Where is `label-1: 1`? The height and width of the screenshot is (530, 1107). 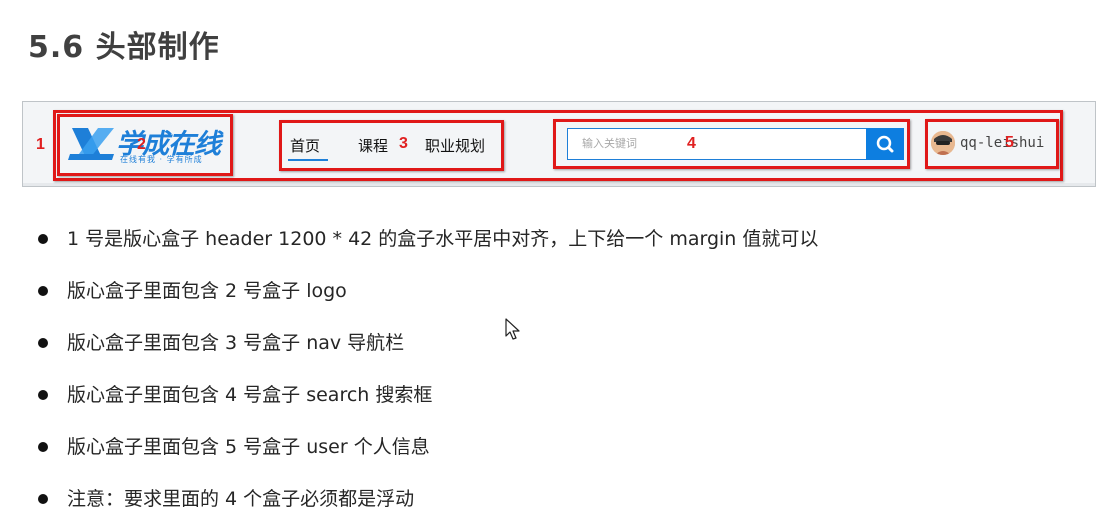
label-1: 1 is located at coordinates (40, 144).